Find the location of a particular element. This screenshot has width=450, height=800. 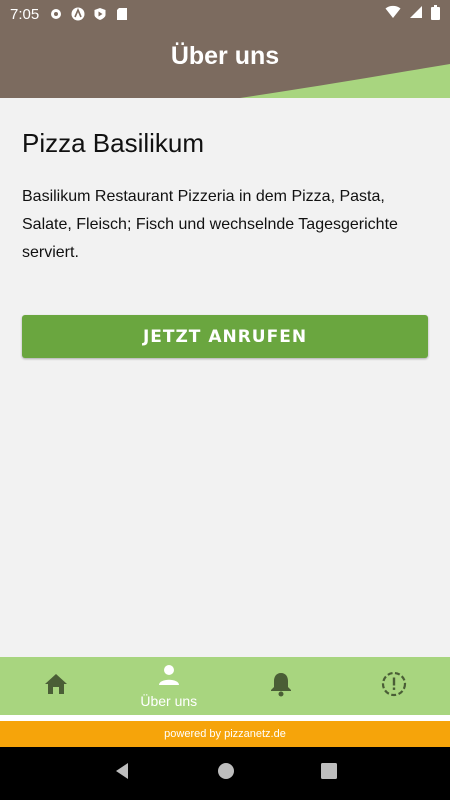

alert-circle-icon is located at coordinates (394, 686).